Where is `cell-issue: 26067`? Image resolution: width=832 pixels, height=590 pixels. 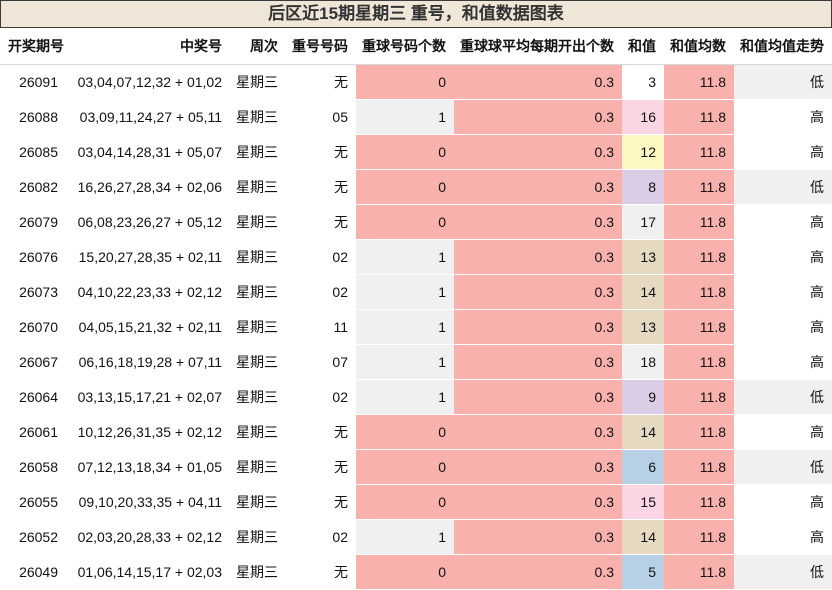
cell-issue: 26067 is located at coordinates (36, 362).